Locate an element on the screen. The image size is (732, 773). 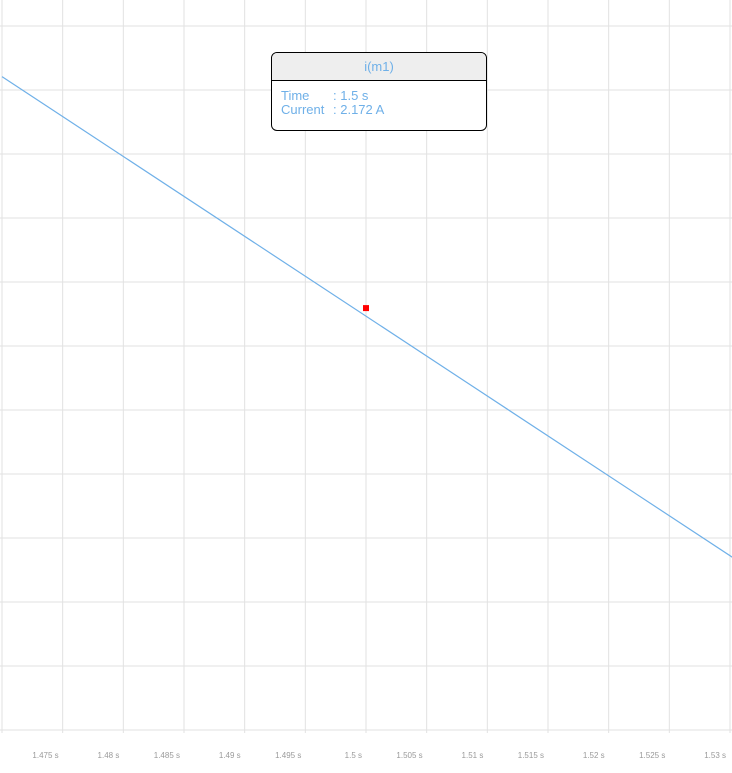
x-tick-label: 1.48 s is located at coordinates (109, 755).